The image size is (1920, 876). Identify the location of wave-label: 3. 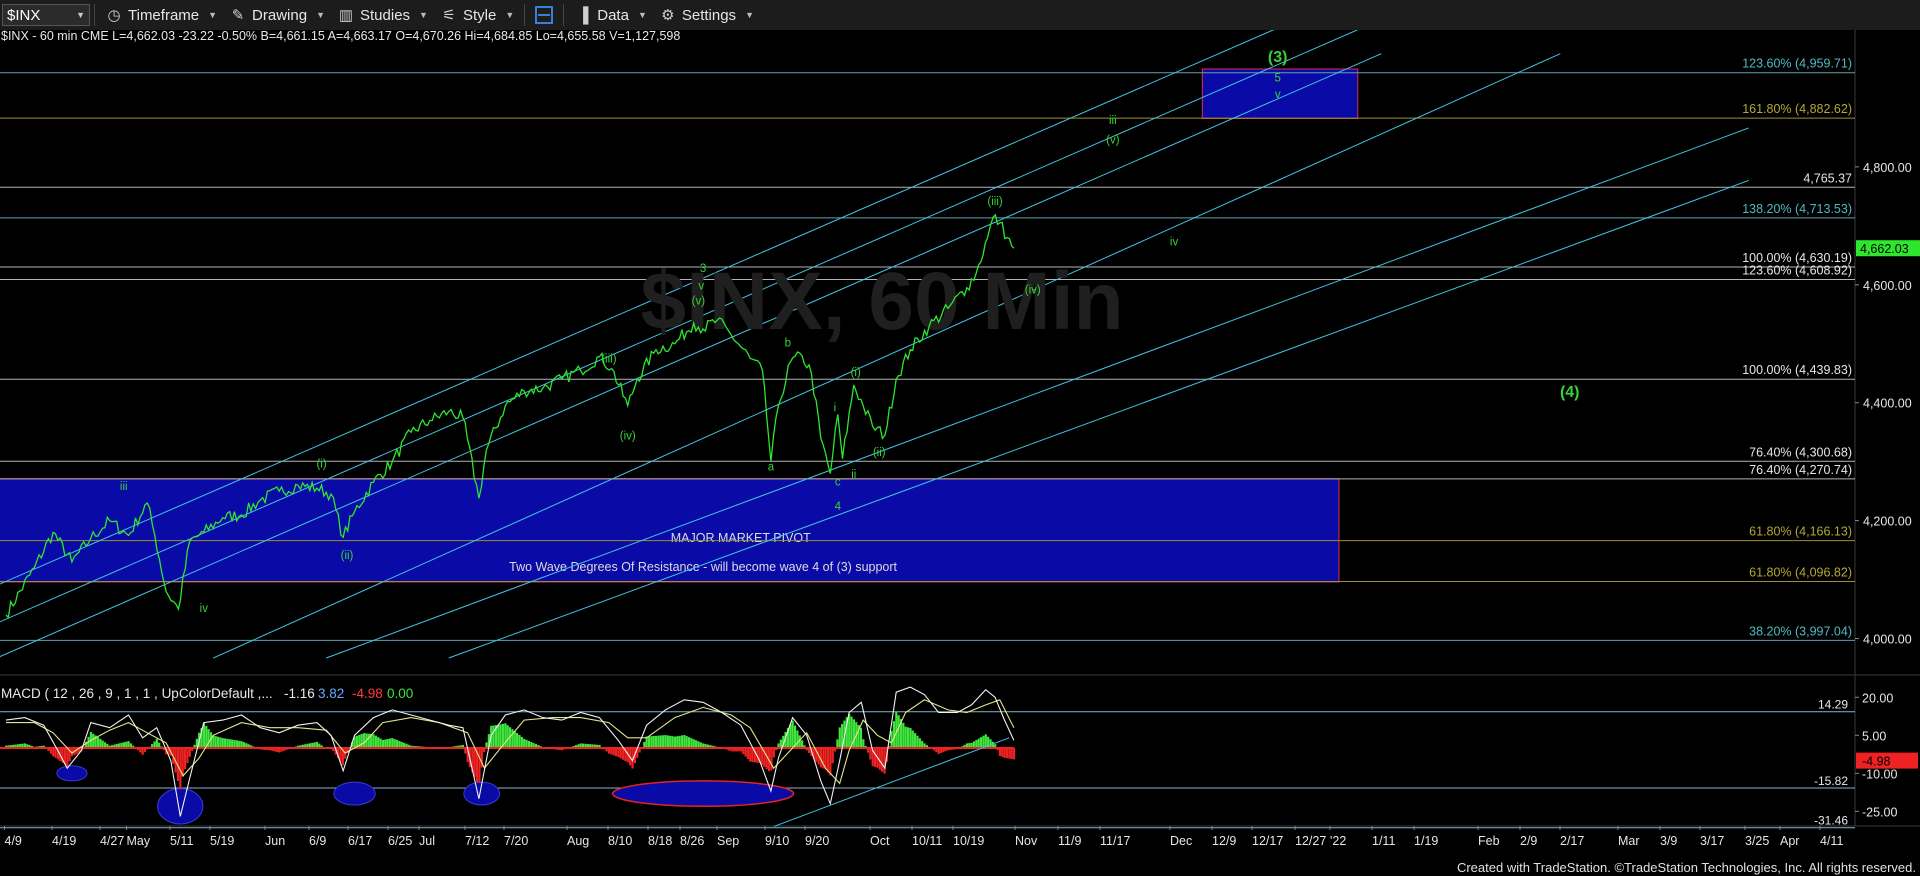
(703, 269).